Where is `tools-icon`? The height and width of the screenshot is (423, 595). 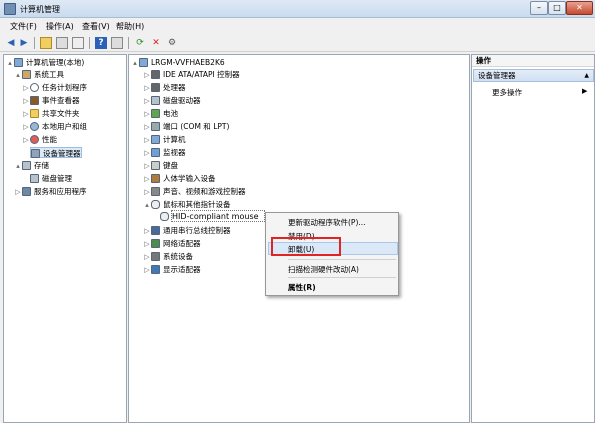
tools-icon is located at coordinates (26, 74).